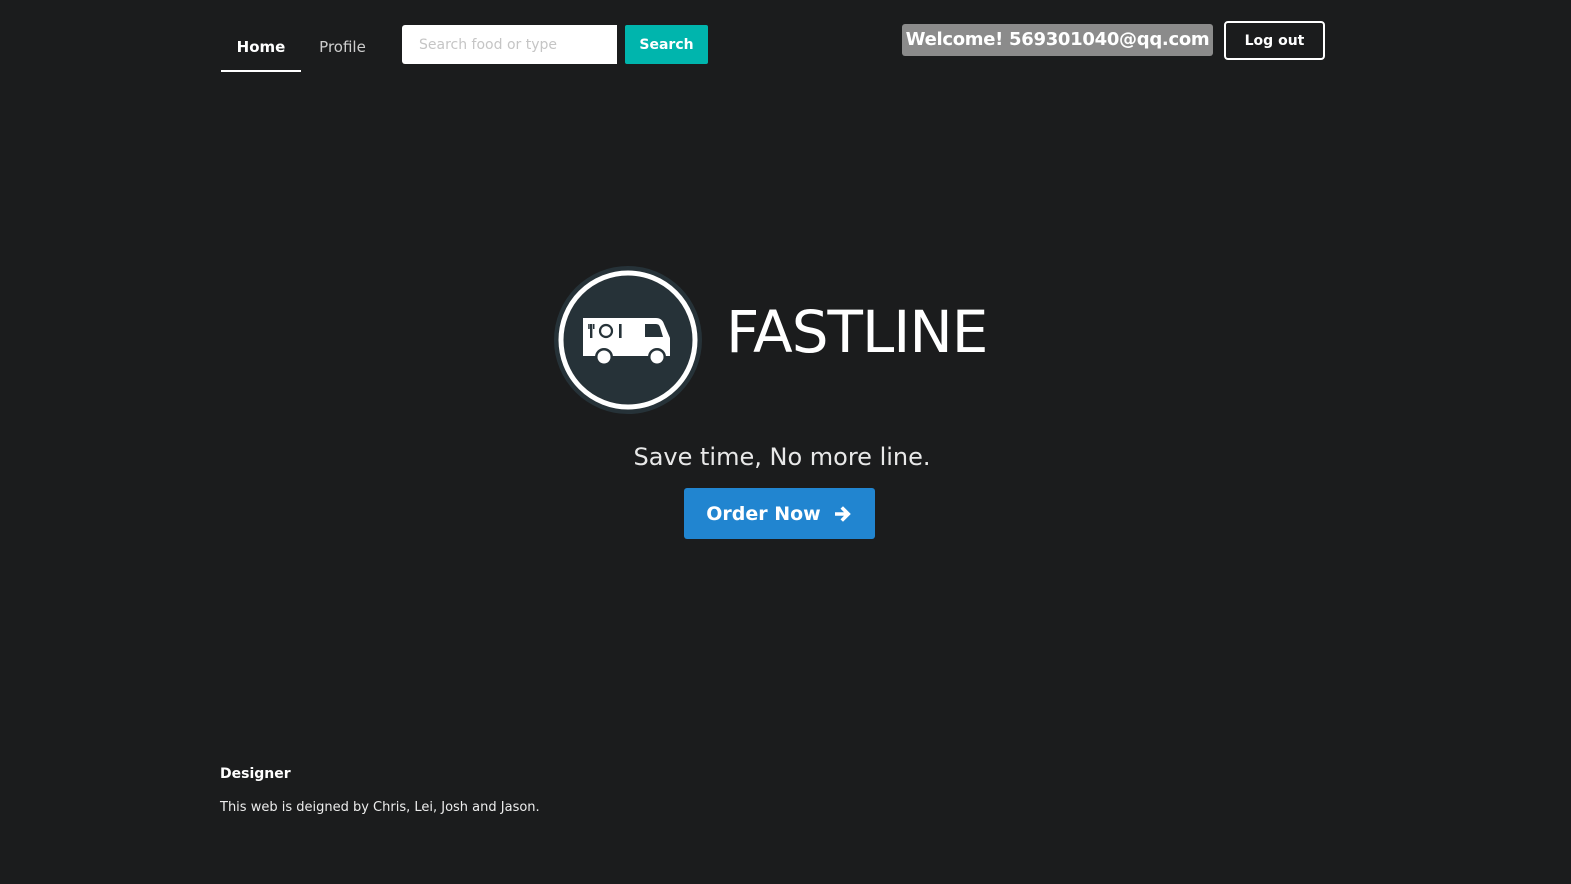  Describe the element at coordinates (628, 340) in the screenshot. I see `food-truck-icon` at that location.